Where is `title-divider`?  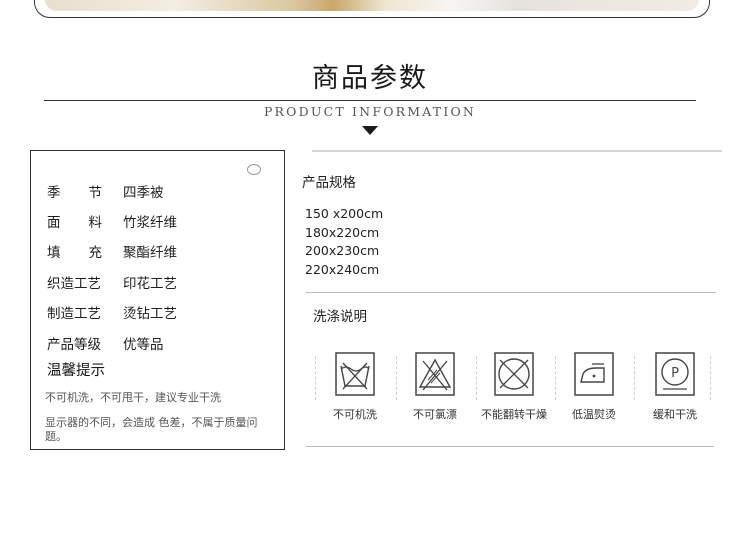 title-divider is located at coordinates (370, 100).